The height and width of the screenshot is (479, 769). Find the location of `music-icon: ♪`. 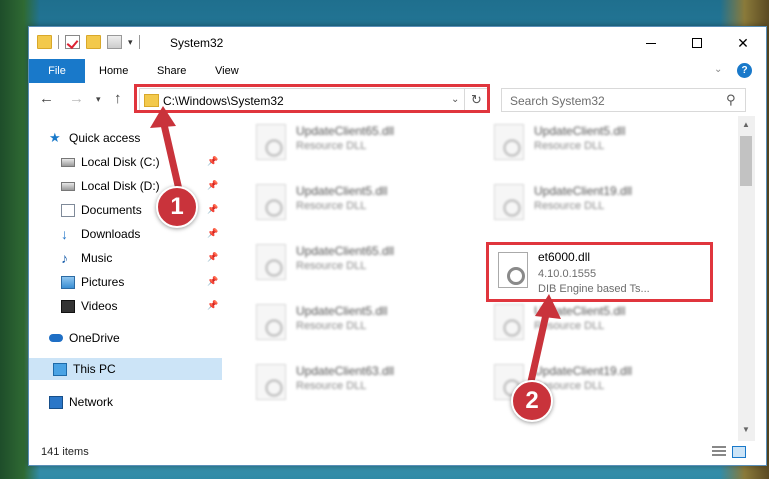

music-icon: ♪ is located at coordinates (64, 258).